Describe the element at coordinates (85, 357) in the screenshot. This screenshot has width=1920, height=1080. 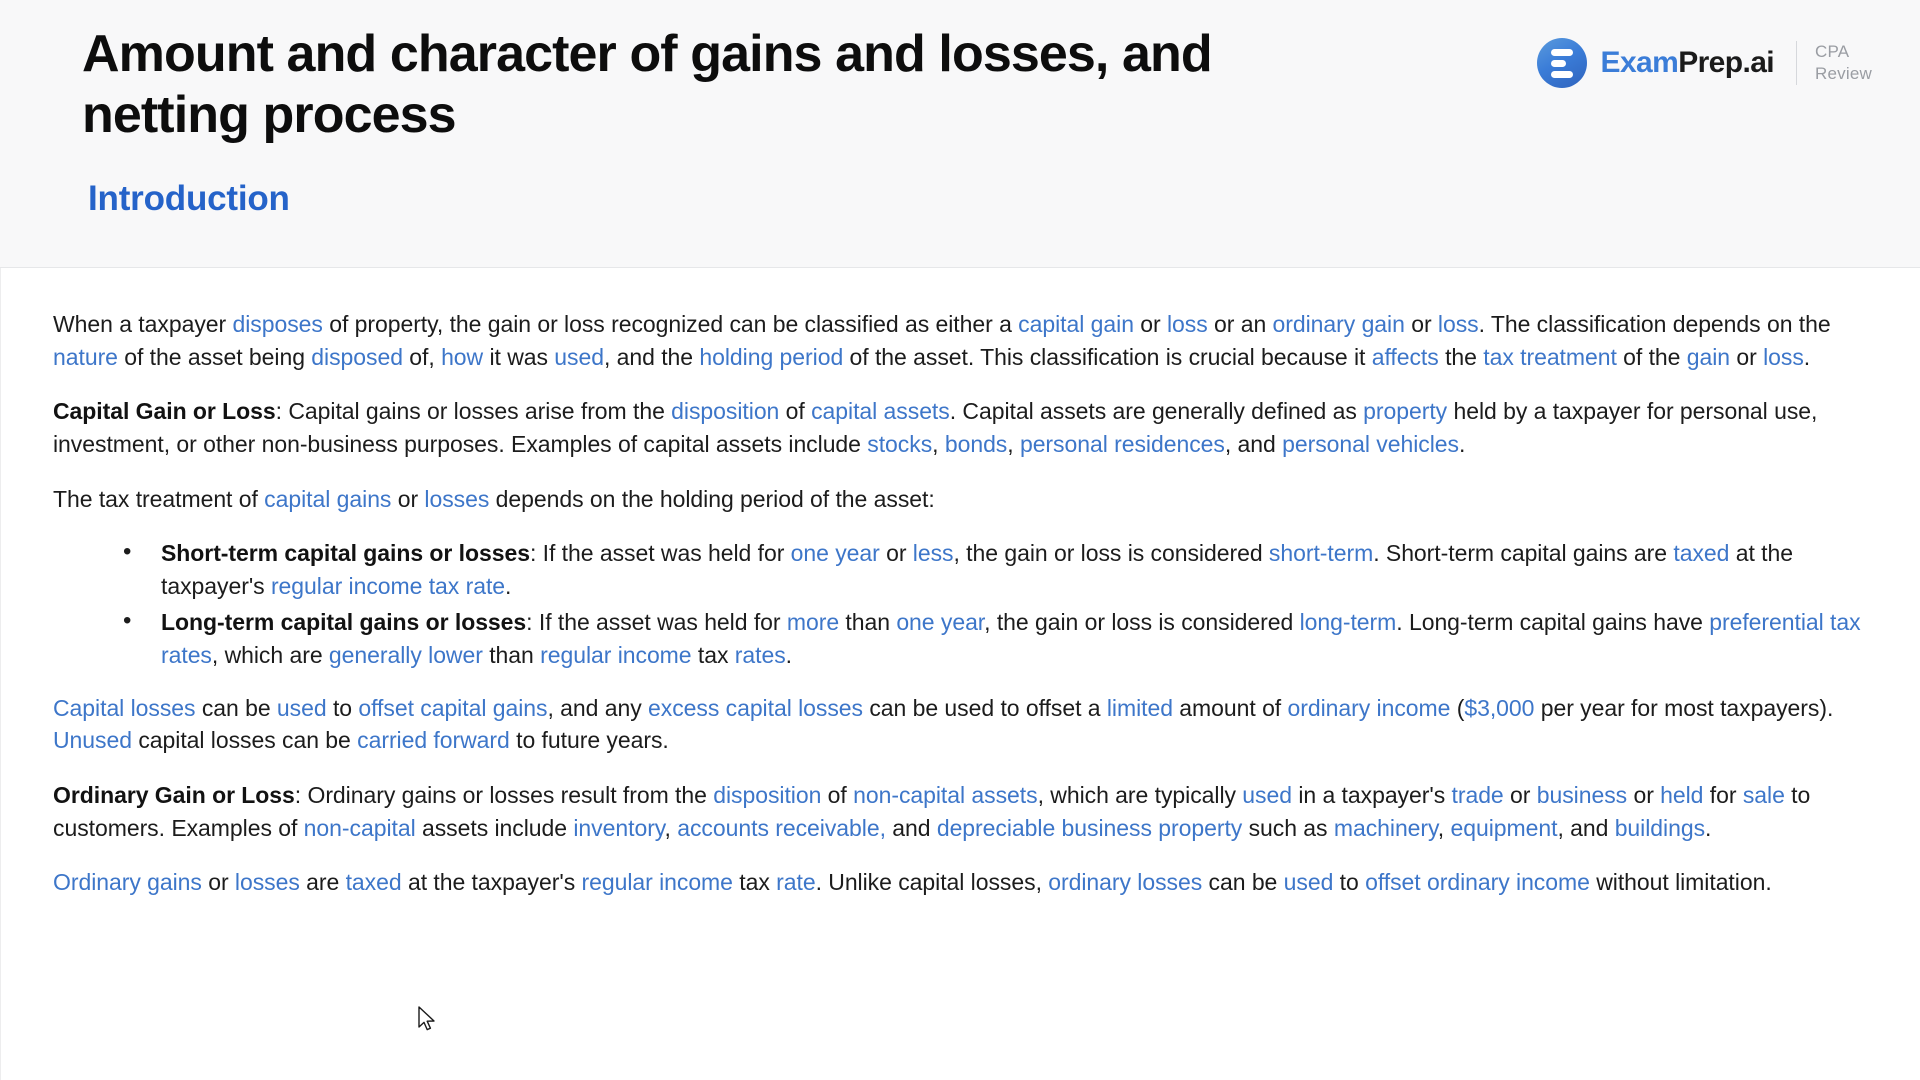
I see `inline-link: nature` at that location.